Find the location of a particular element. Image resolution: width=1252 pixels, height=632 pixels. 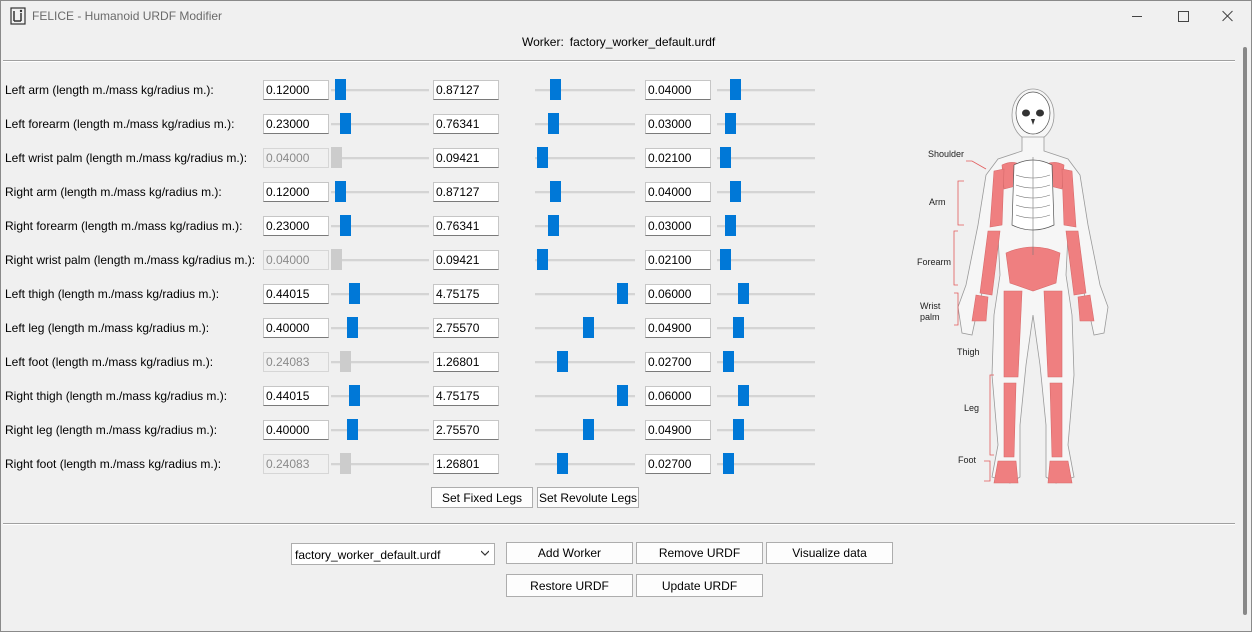

remove-urdf-button: Remove URDF is located at coordinates (699, 553).